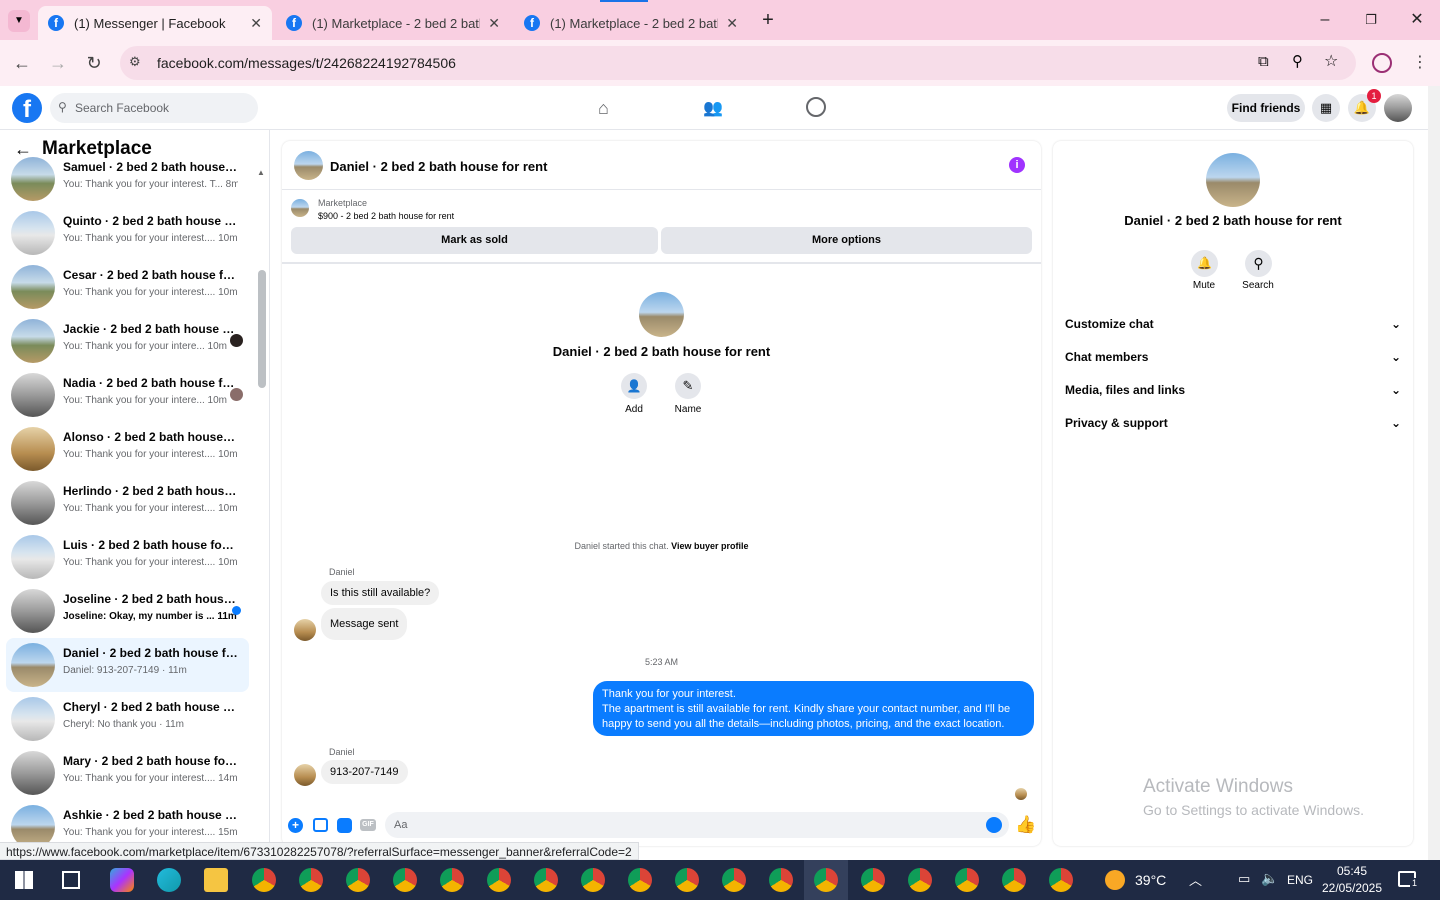  What do you see at coordinates (393, 23) in the screenshot?
I see `tab-marketplace-1: f (1) Marketplace - 2 bed 2 bath h ✕` at bounding box center [393, 23].